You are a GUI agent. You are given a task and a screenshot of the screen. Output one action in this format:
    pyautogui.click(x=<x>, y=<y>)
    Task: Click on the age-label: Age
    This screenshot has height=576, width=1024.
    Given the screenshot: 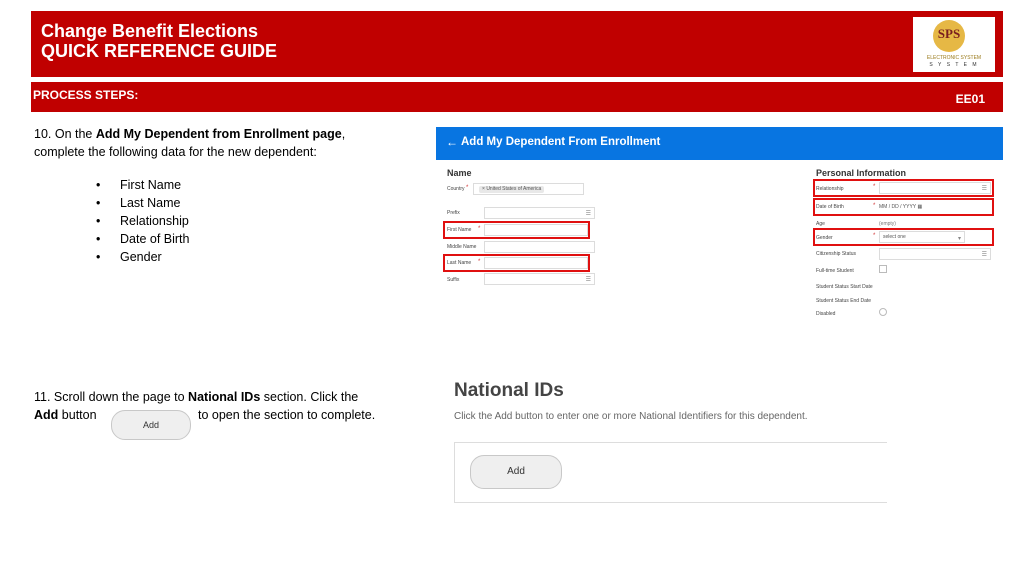 What is the action you would take?
    pyautogui.click(x=820, y=224)
    